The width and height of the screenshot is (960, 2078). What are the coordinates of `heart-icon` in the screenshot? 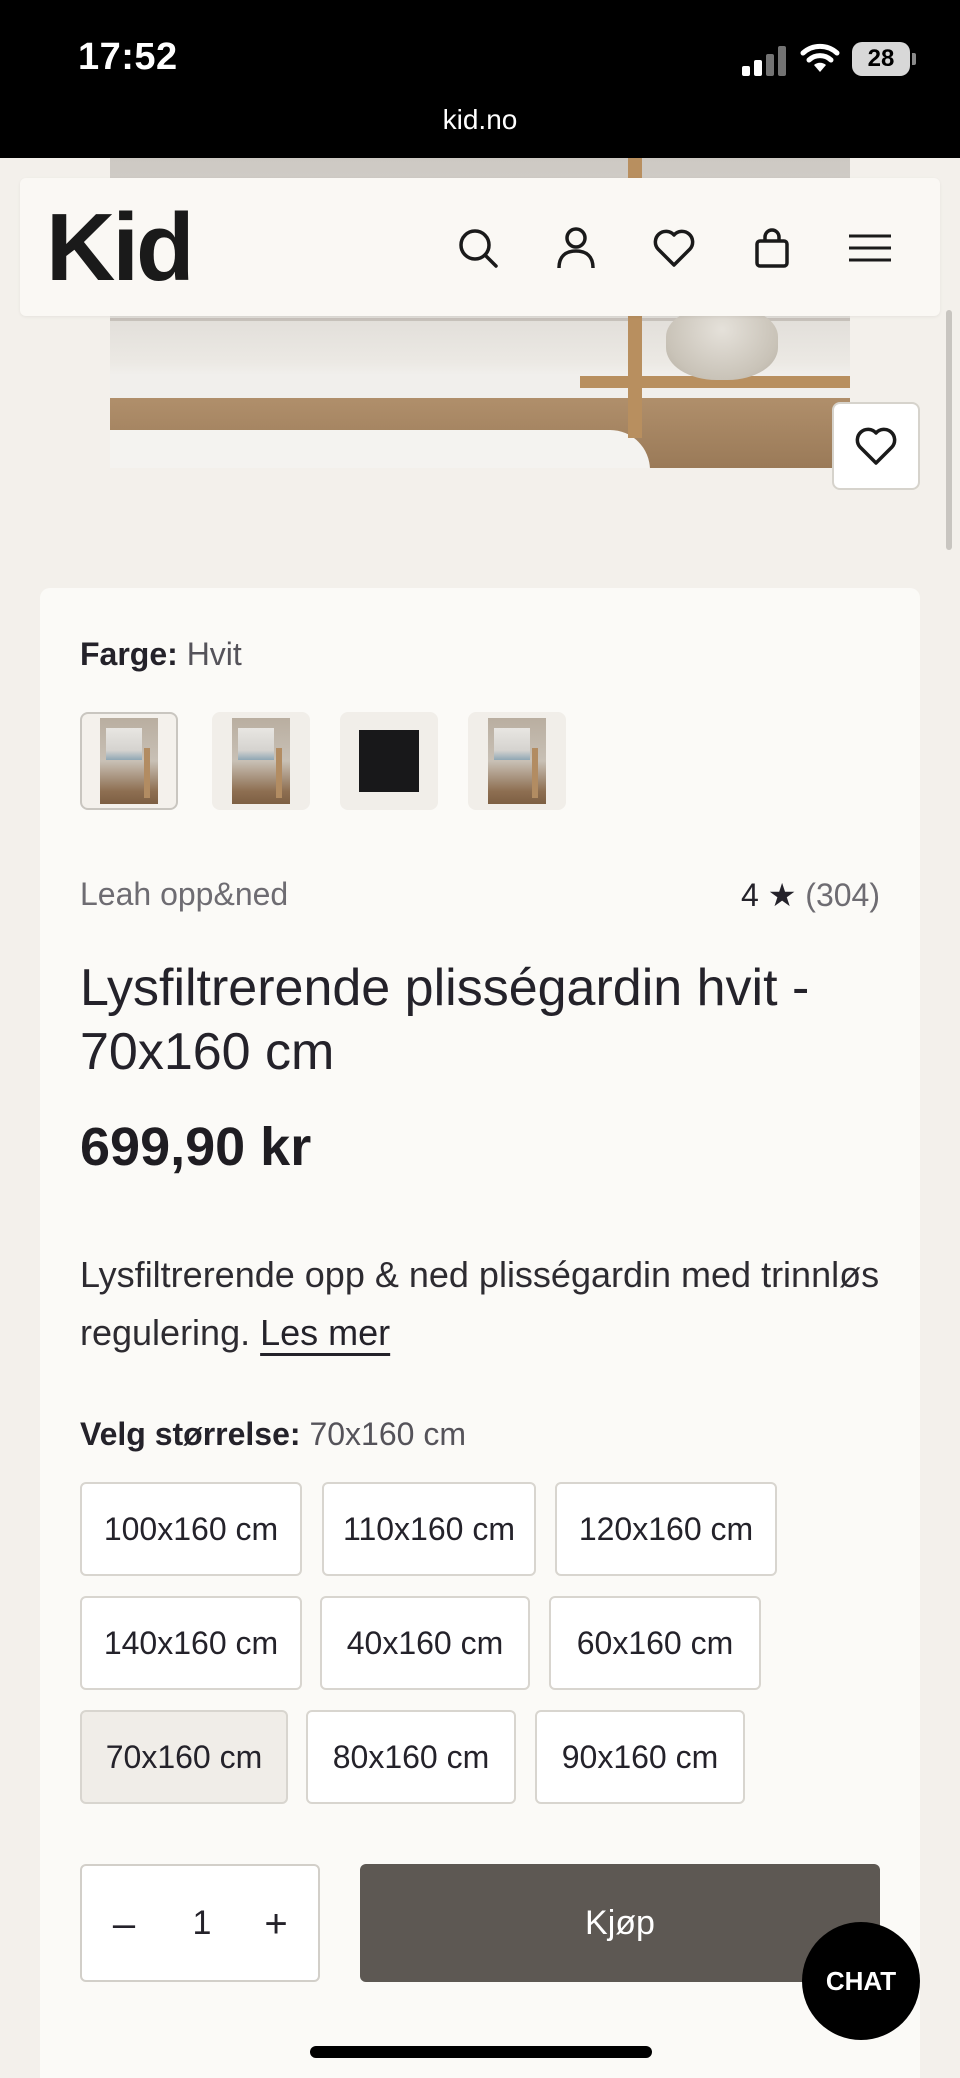 It's located at (876, 446).